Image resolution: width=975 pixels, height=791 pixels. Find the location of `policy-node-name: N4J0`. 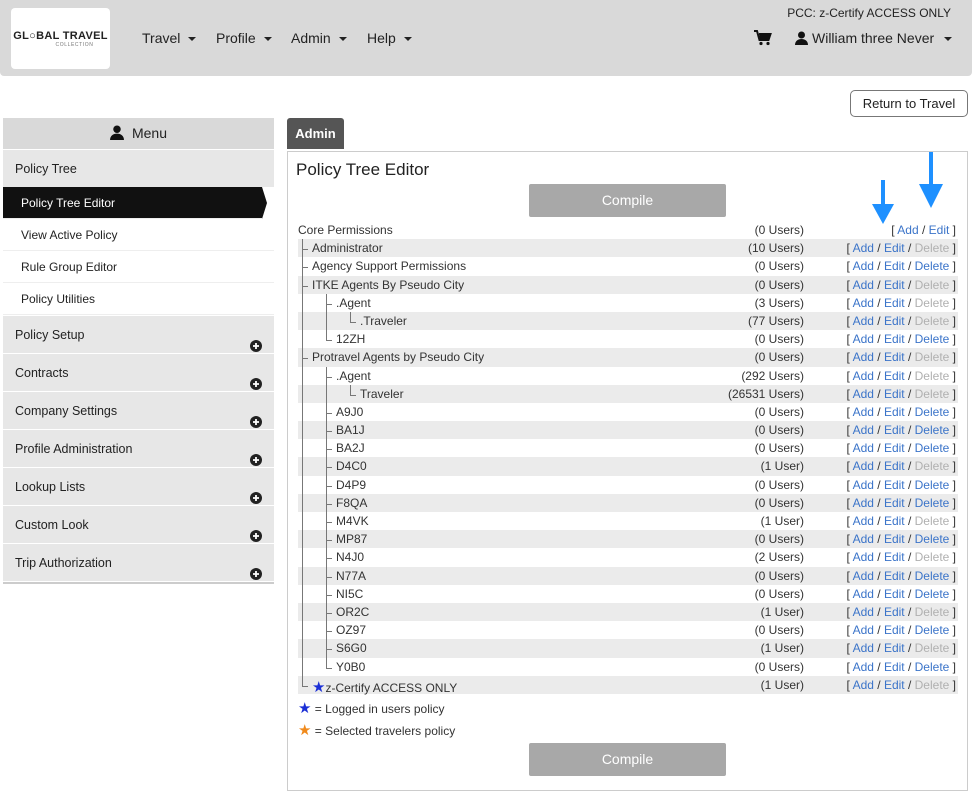

policy-node-name: N4J0 is located at coordinates (350, 557).